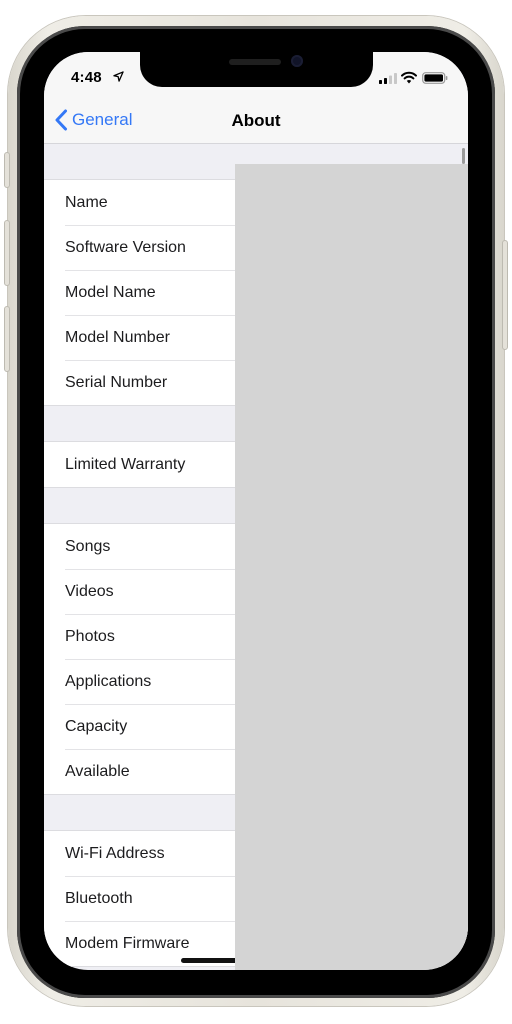 Image resolution: width=512 pixels, height=1024 pixels. Describe the element at coordinates (90, 636) in the screenshot. I see `row-label: Photos` at that location.